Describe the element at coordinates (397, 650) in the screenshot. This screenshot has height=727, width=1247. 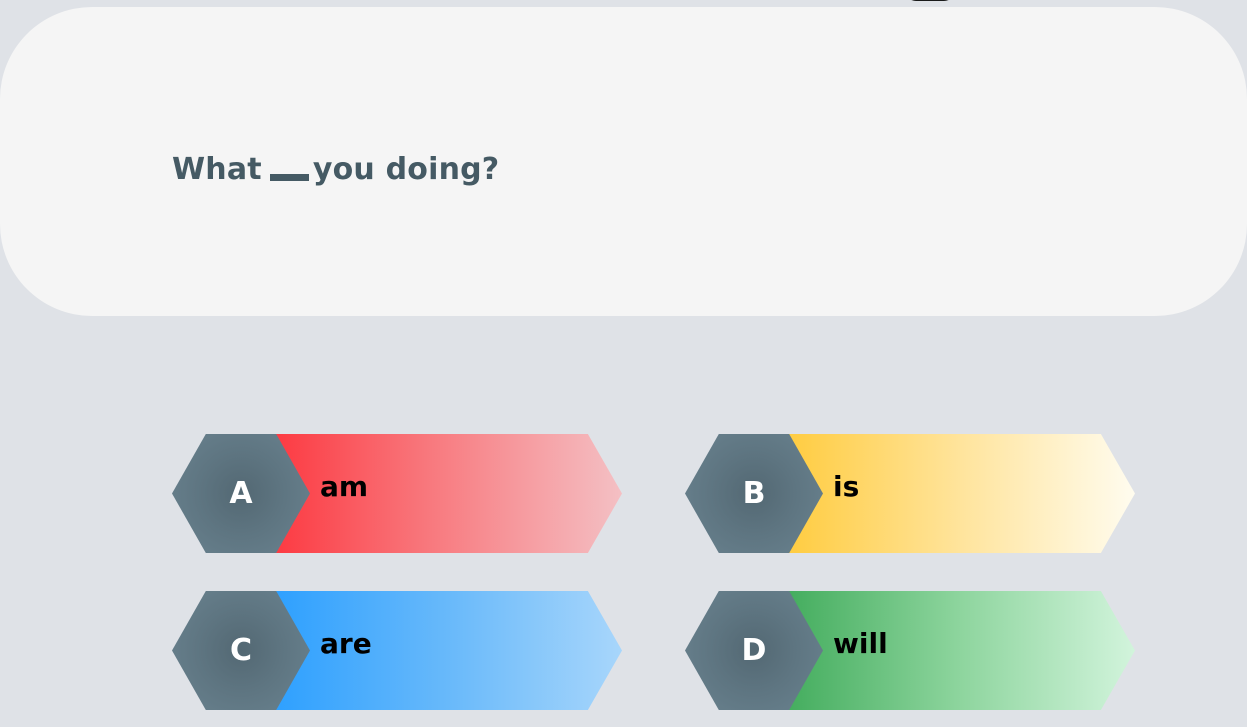
I see `answer-option-c: are C` at that location.